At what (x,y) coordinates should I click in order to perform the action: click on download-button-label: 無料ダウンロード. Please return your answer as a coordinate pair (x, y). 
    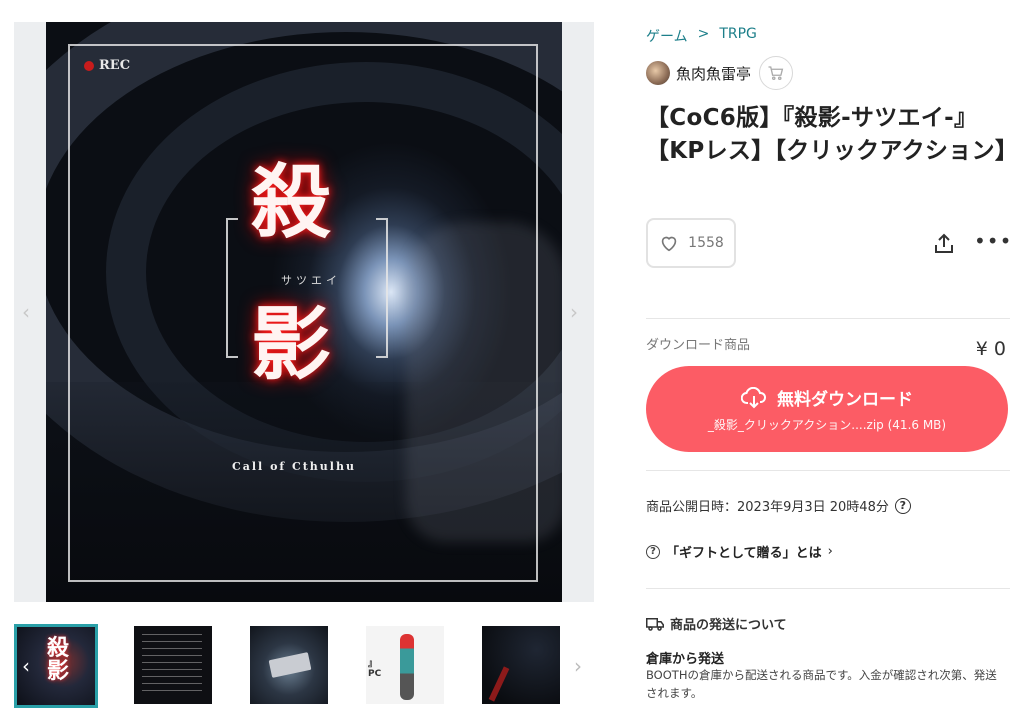
    Looking at the image, I should click on (845, 400).